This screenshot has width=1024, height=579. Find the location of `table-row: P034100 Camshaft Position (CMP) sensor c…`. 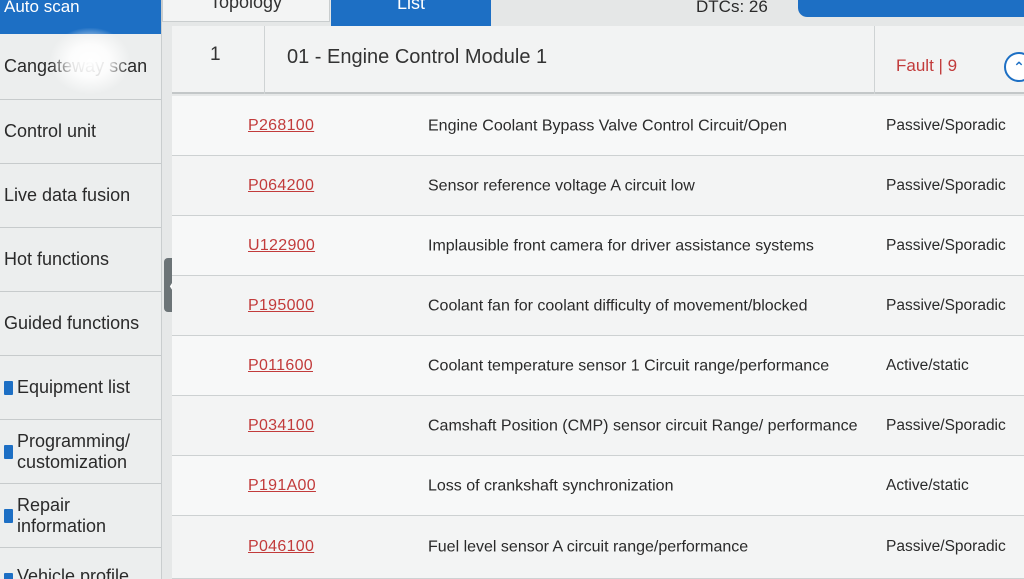

table-row: P034100 Camshaft Position (CMP) sensor c… is located at coordinates (598, 426).